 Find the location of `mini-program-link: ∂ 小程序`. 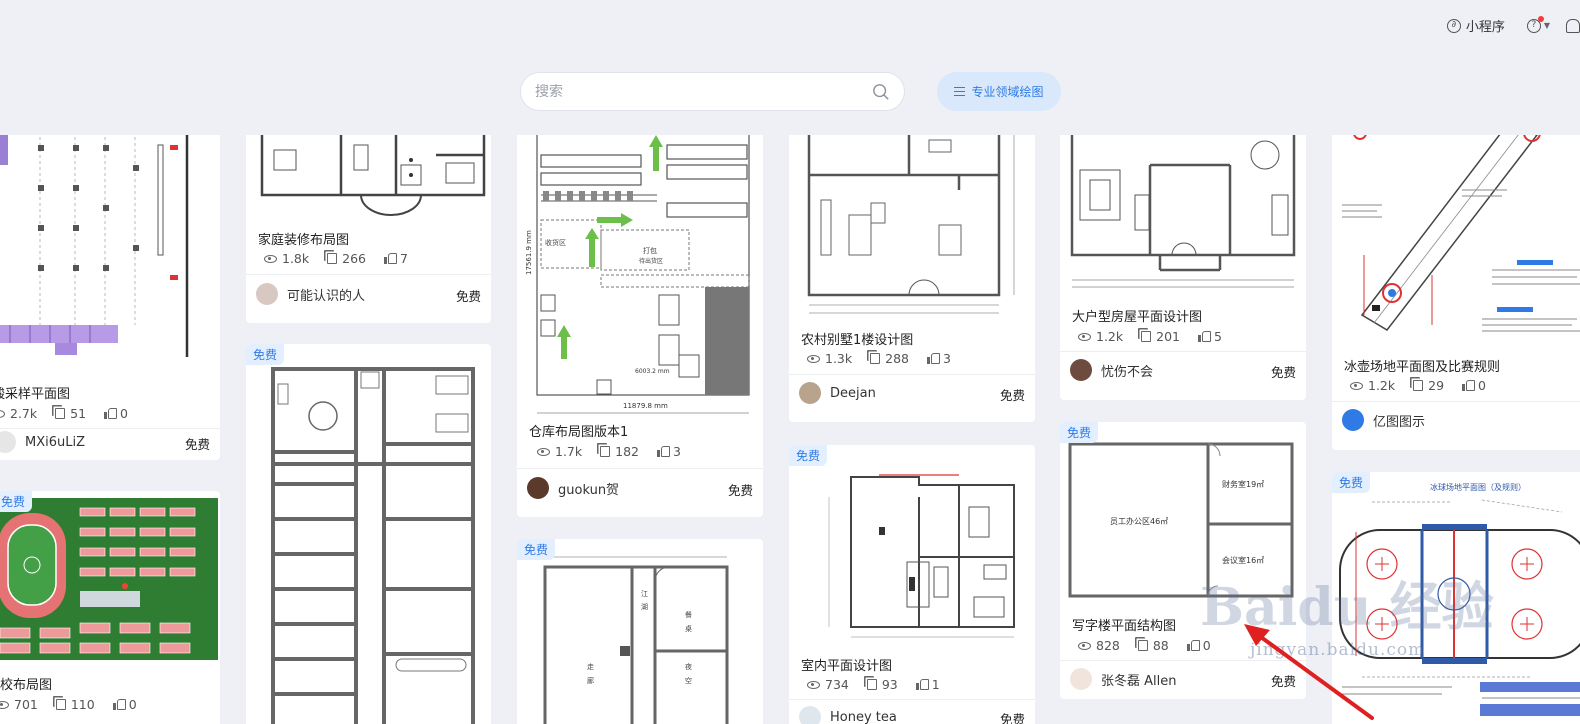

mini-program-link: ∂ 小程序 is located at coordinates (1475, 25).